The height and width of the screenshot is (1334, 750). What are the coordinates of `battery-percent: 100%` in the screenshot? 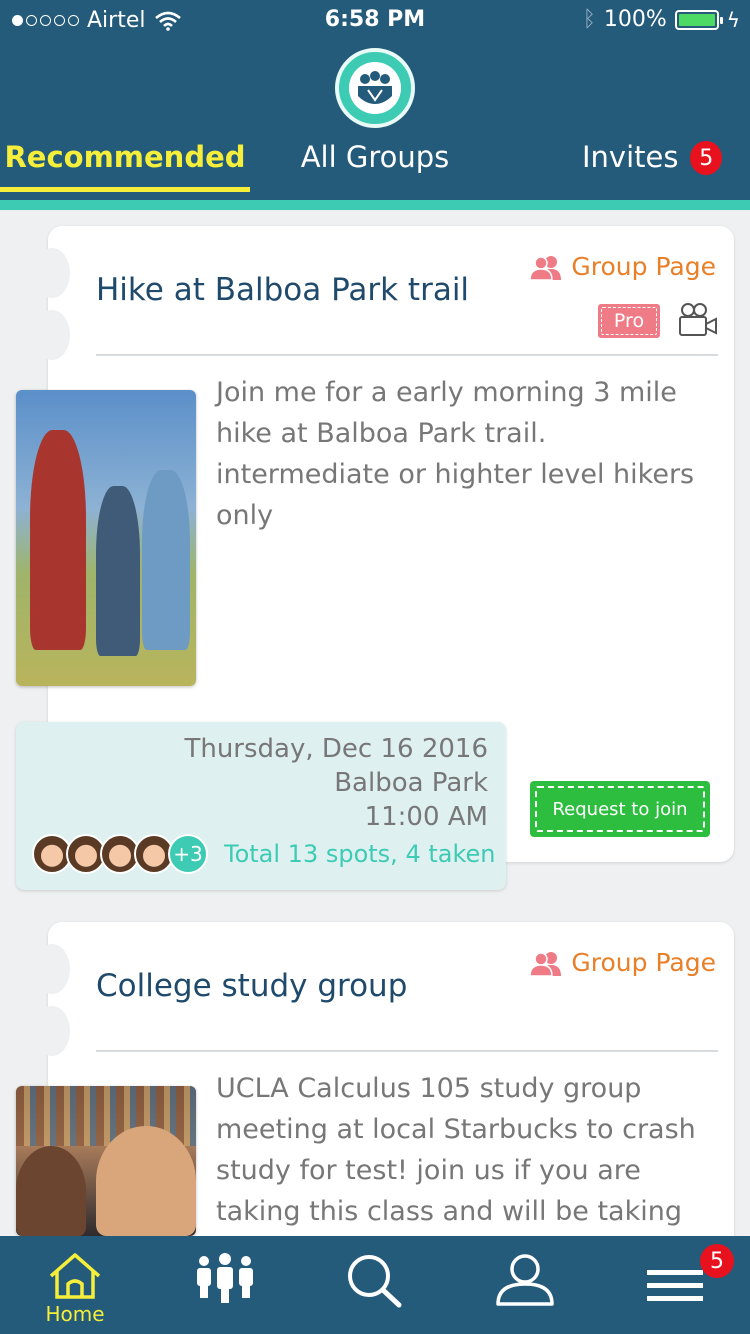 It's located at (635, 19).